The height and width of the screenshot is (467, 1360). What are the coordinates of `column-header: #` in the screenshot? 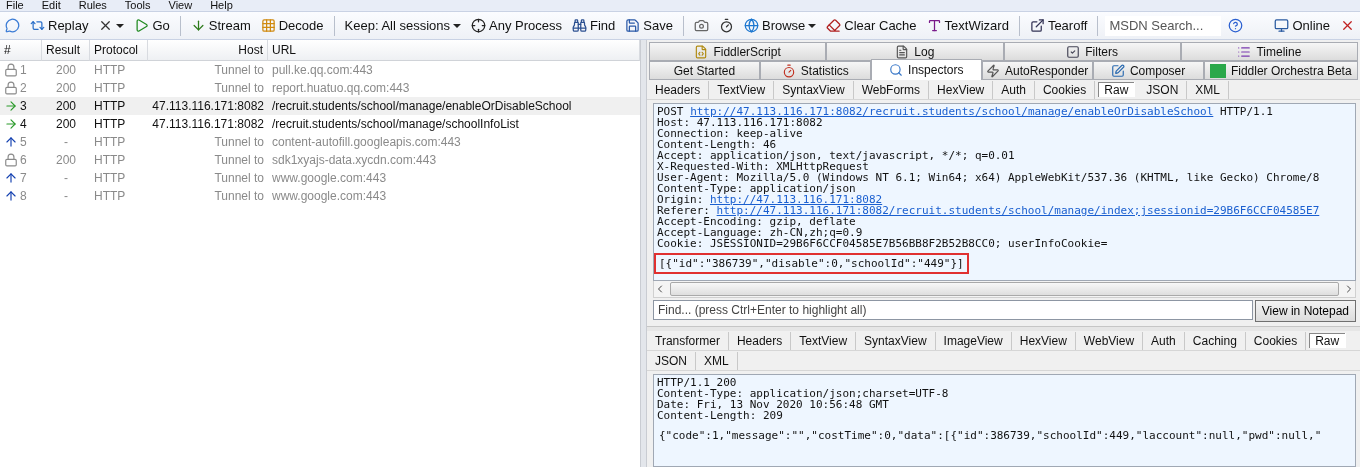 It's located at (21, 50).